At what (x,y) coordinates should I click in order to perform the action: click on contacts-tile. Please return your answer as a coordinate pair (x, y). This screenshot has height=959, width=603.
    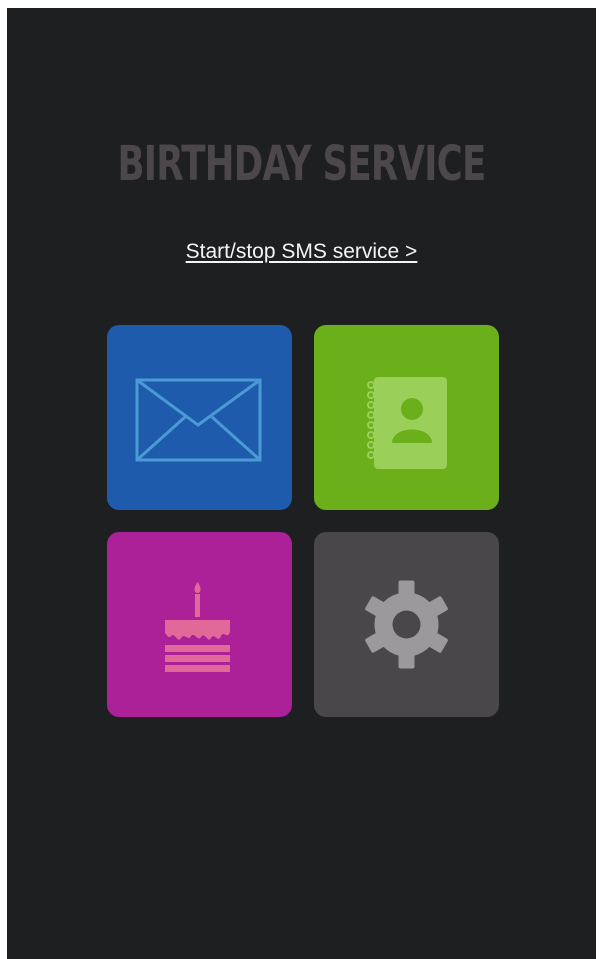
    Looking at the image, I should click on (406, 417).